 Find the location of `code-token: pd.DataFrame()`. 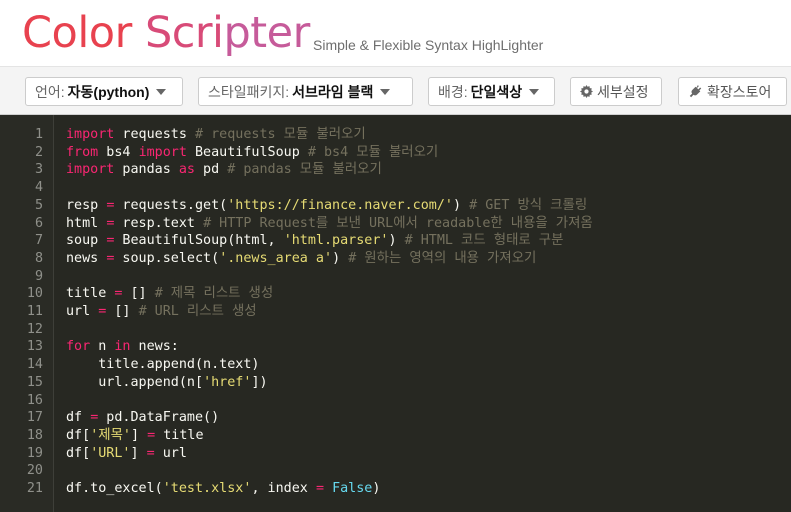

code-token: pd.DataFrame() is located at coordinates (159, 418).